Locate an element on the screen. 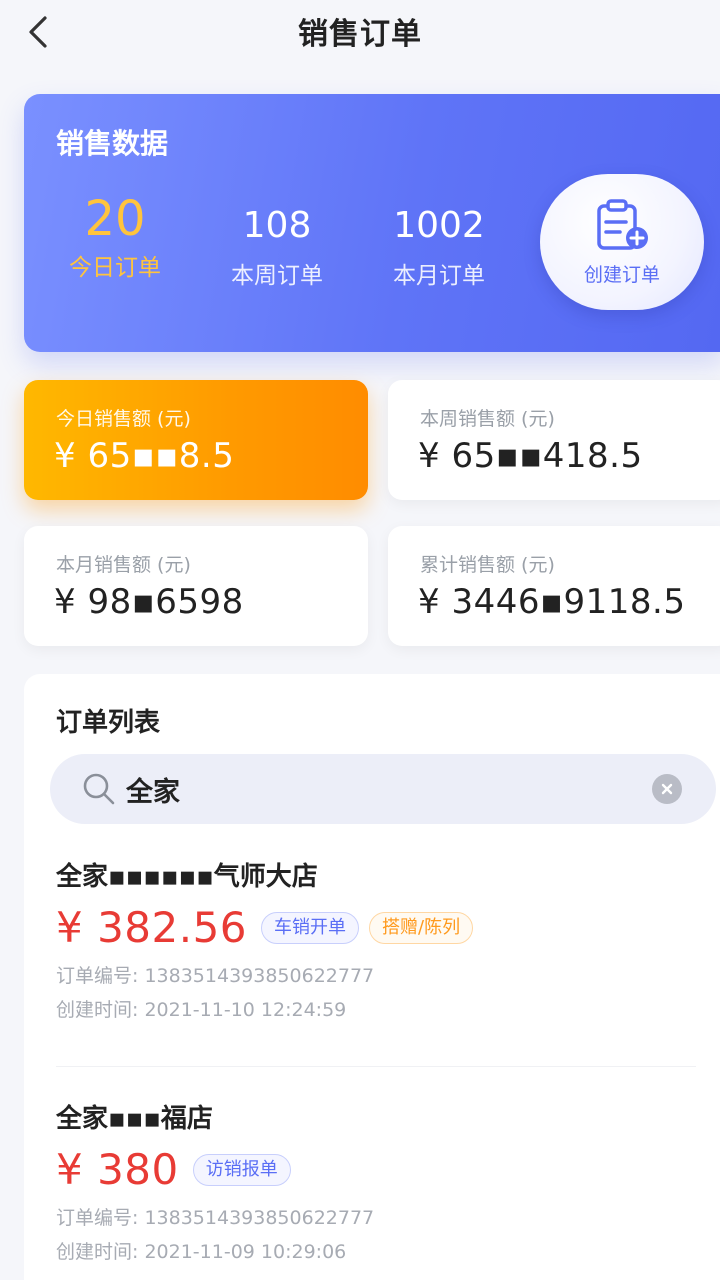 Image resolution: width=720 pixels, height=1280 pixels. card-value: ¥ 98▪6598 is located at coordinates (149, 602).